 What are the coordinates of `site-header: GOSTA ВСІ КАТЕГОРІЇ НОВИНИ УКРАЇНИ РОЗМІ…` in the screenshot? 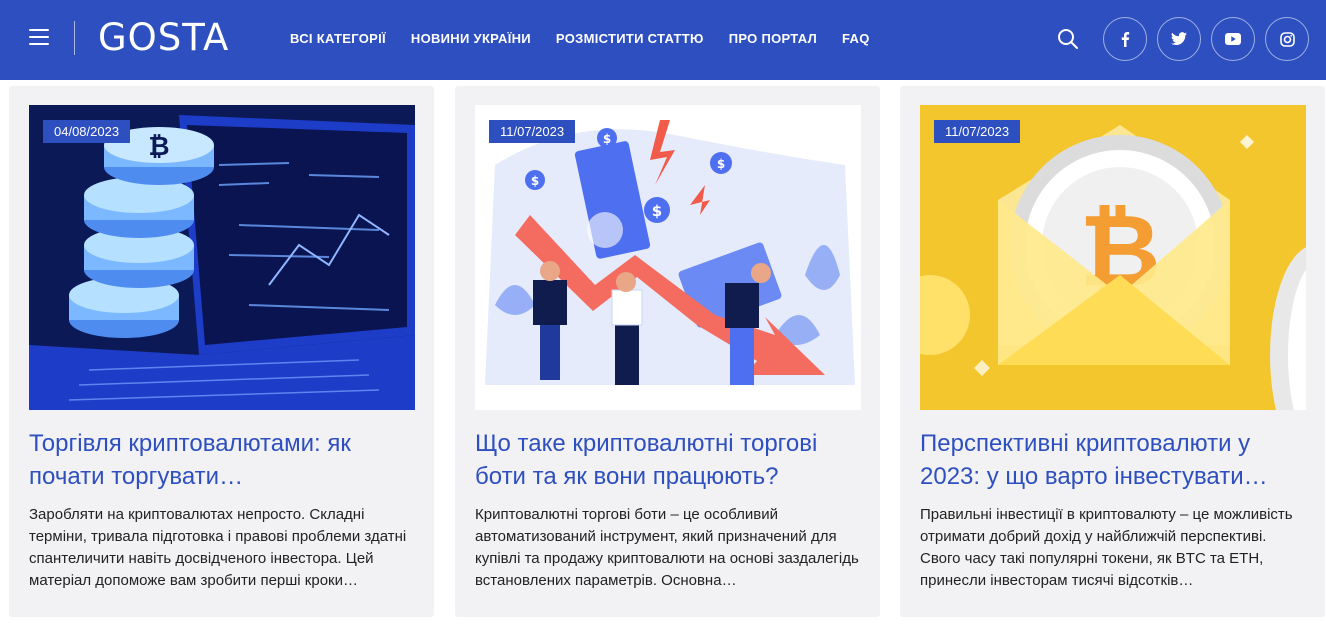 It's located at (663, 40).